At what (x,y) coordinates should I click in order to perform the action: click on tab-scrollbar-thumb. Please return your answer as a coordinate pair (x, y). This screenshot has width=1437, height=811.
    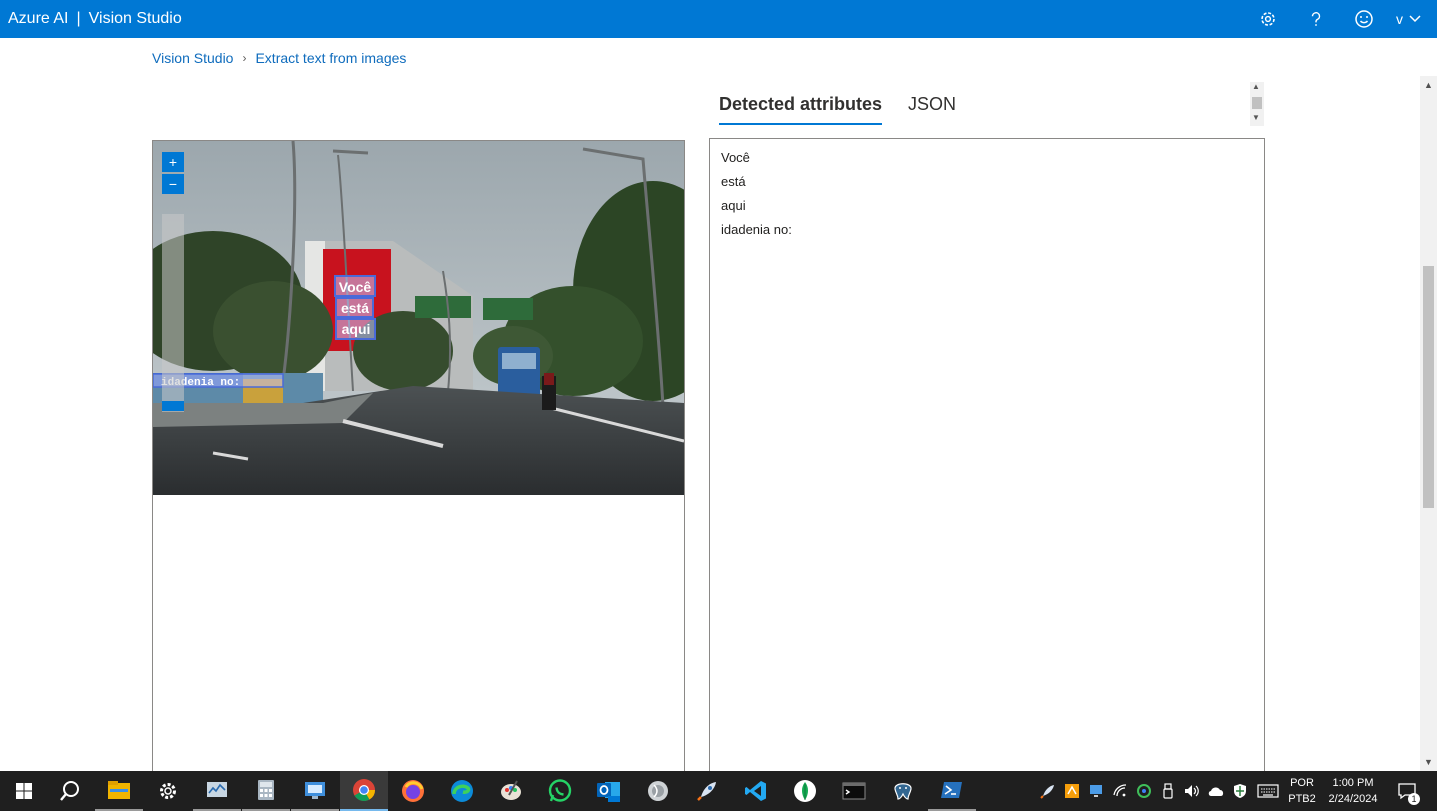
    Looking at the image, I should click on (1257, 103).